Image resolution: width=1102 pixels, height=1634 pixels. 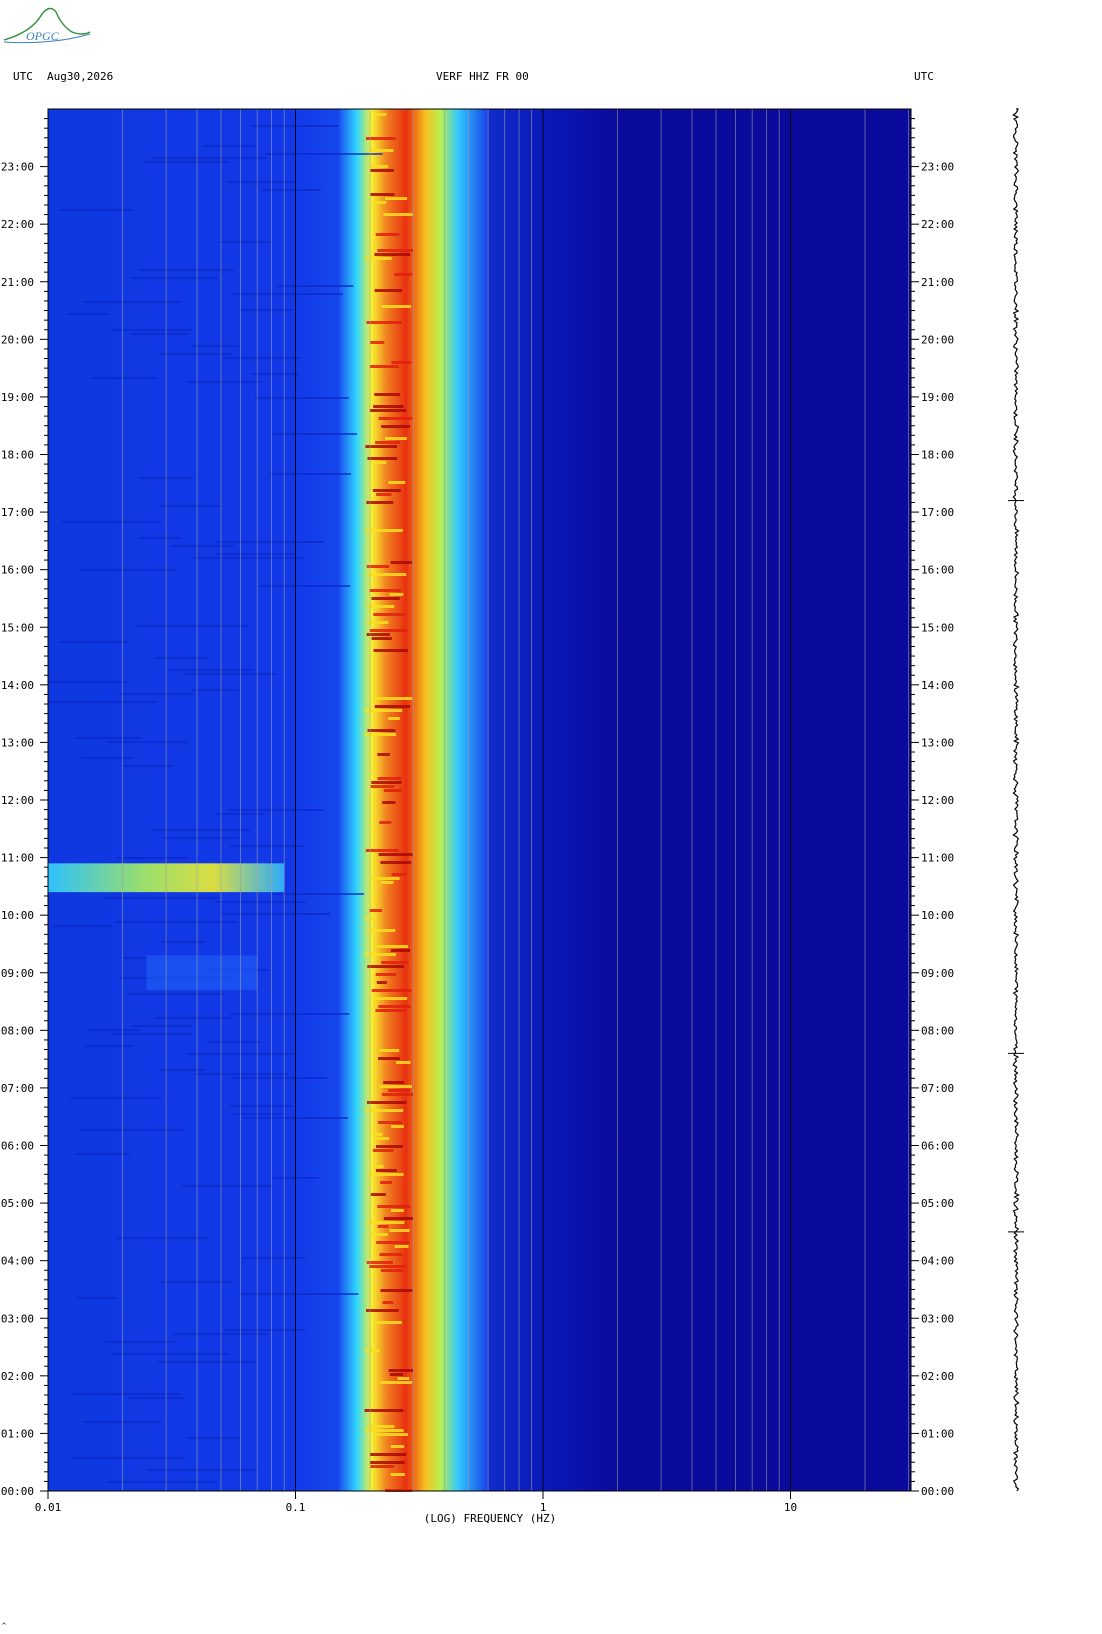 What do you see at coordinates (17, 339) in the screenshot?
I see `y-tick-label-left: 20:00` at bounding box center [17, 339].